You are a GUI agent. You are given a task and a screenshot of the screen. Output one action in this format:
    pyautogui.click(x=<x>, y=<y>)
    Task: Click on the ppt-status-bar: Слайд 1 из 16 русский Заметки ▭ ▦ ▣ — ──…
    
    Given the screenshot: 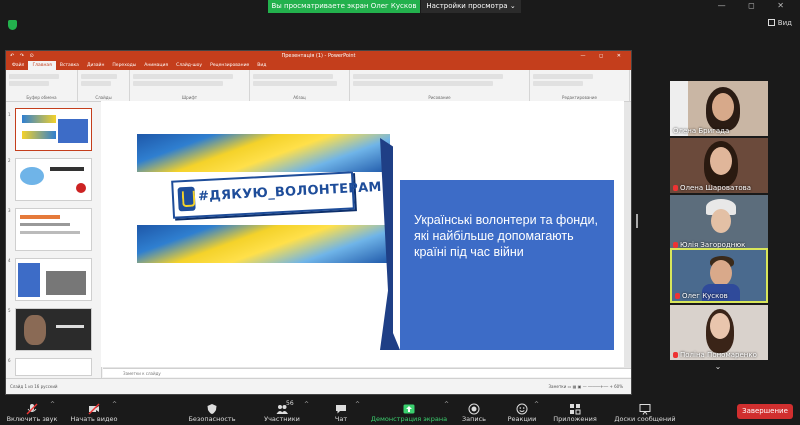 What is the action you would take?
    pyautogui.click(x=318, y=386)
    